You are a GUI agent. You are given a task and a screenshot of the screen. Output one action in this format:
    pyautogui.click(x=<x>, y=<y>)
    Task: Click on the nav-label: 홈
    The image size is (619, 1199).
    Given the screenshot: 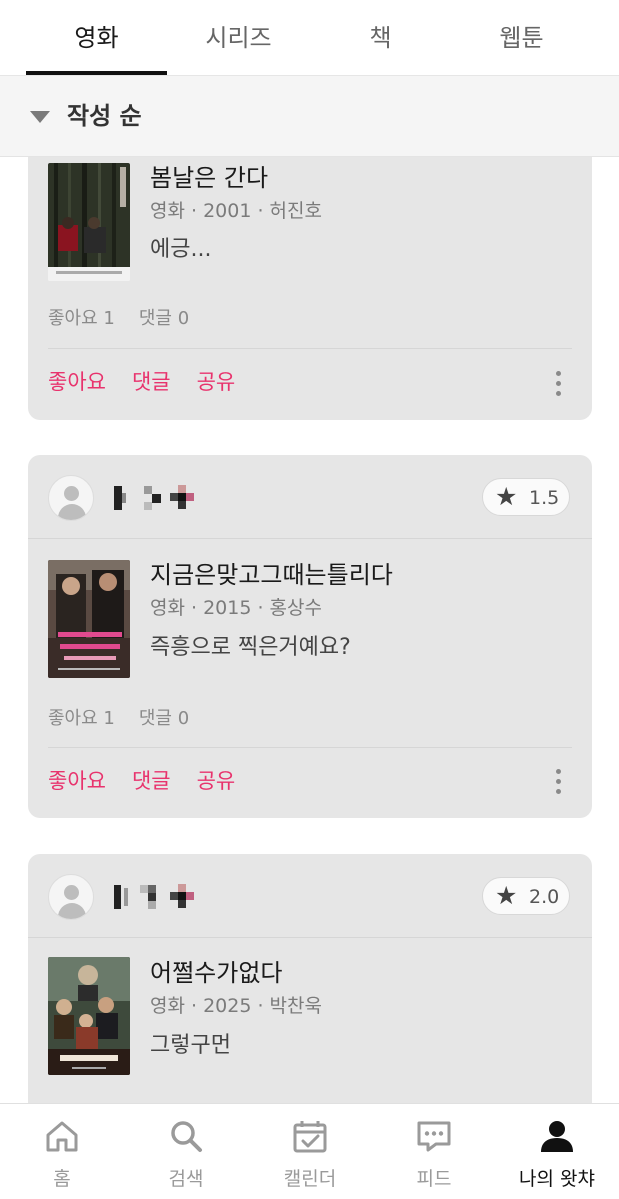 What is the action you would take?
    pyautogui.click(x=62, y=1179)
    